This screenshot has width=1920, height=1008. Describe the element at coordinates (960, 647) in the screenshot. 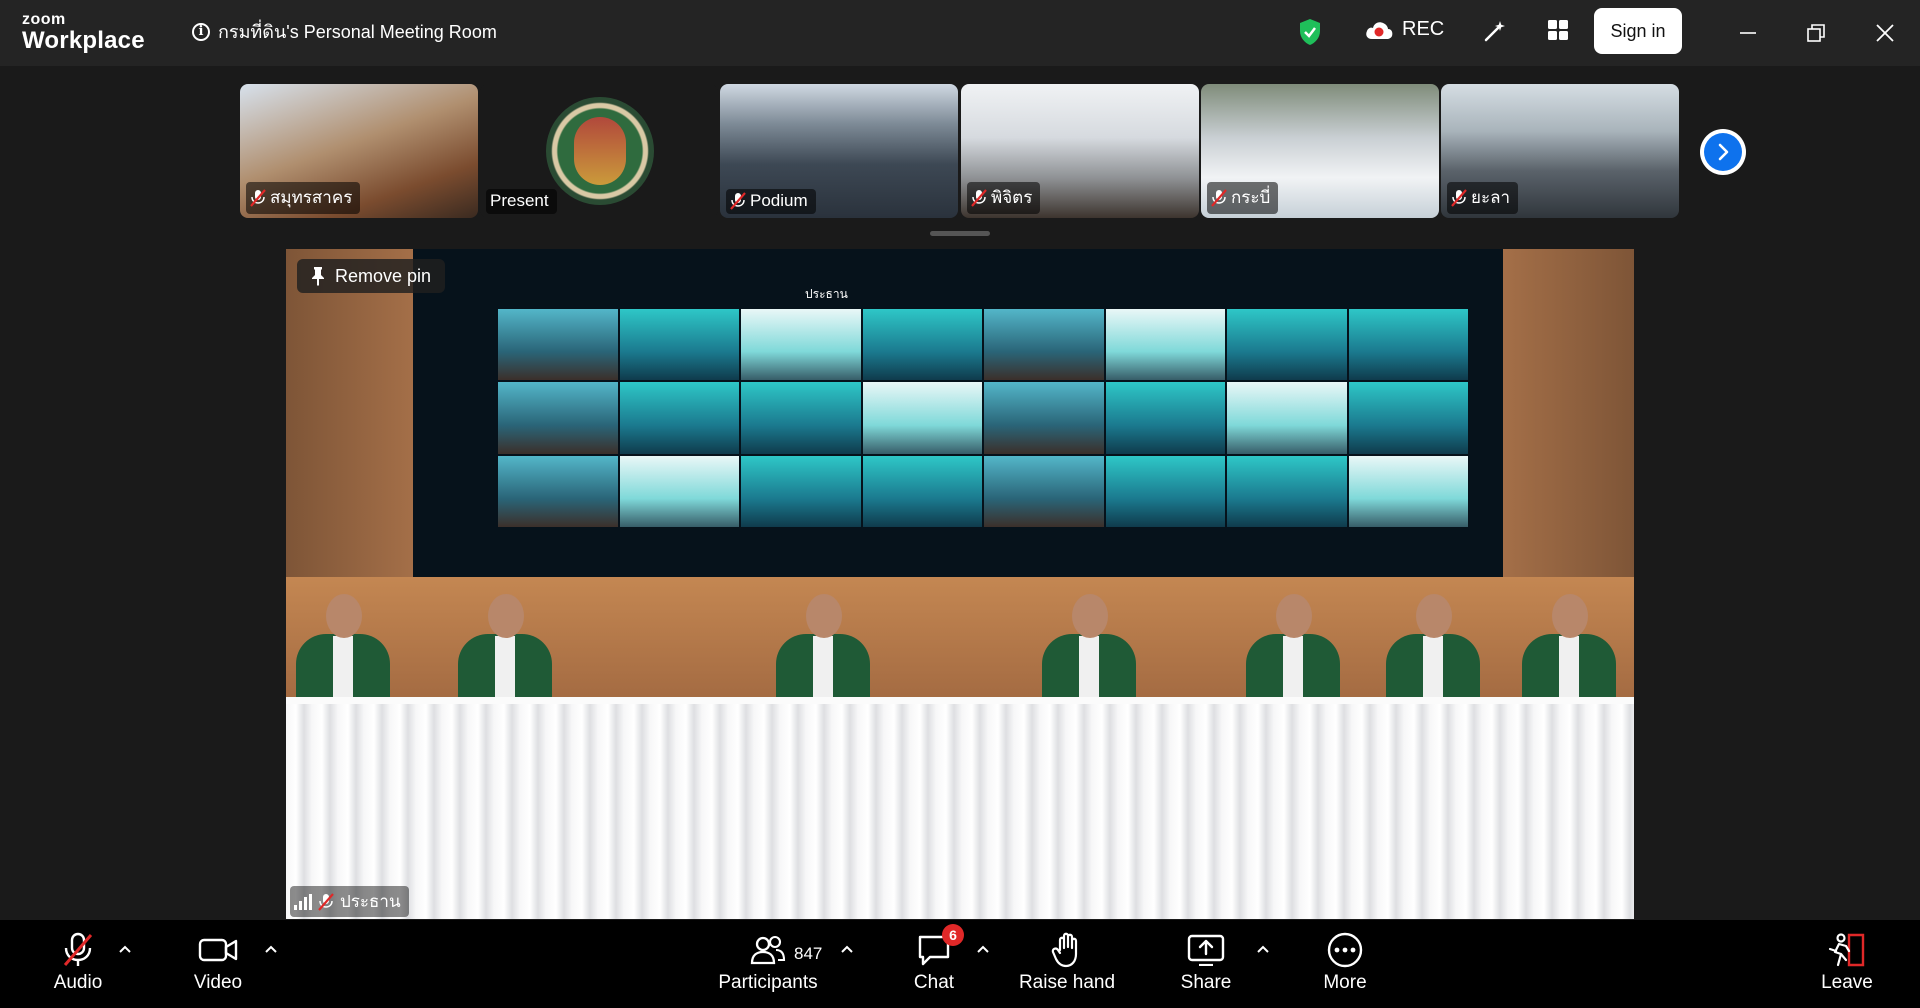

I see `panel-officials` at that location.